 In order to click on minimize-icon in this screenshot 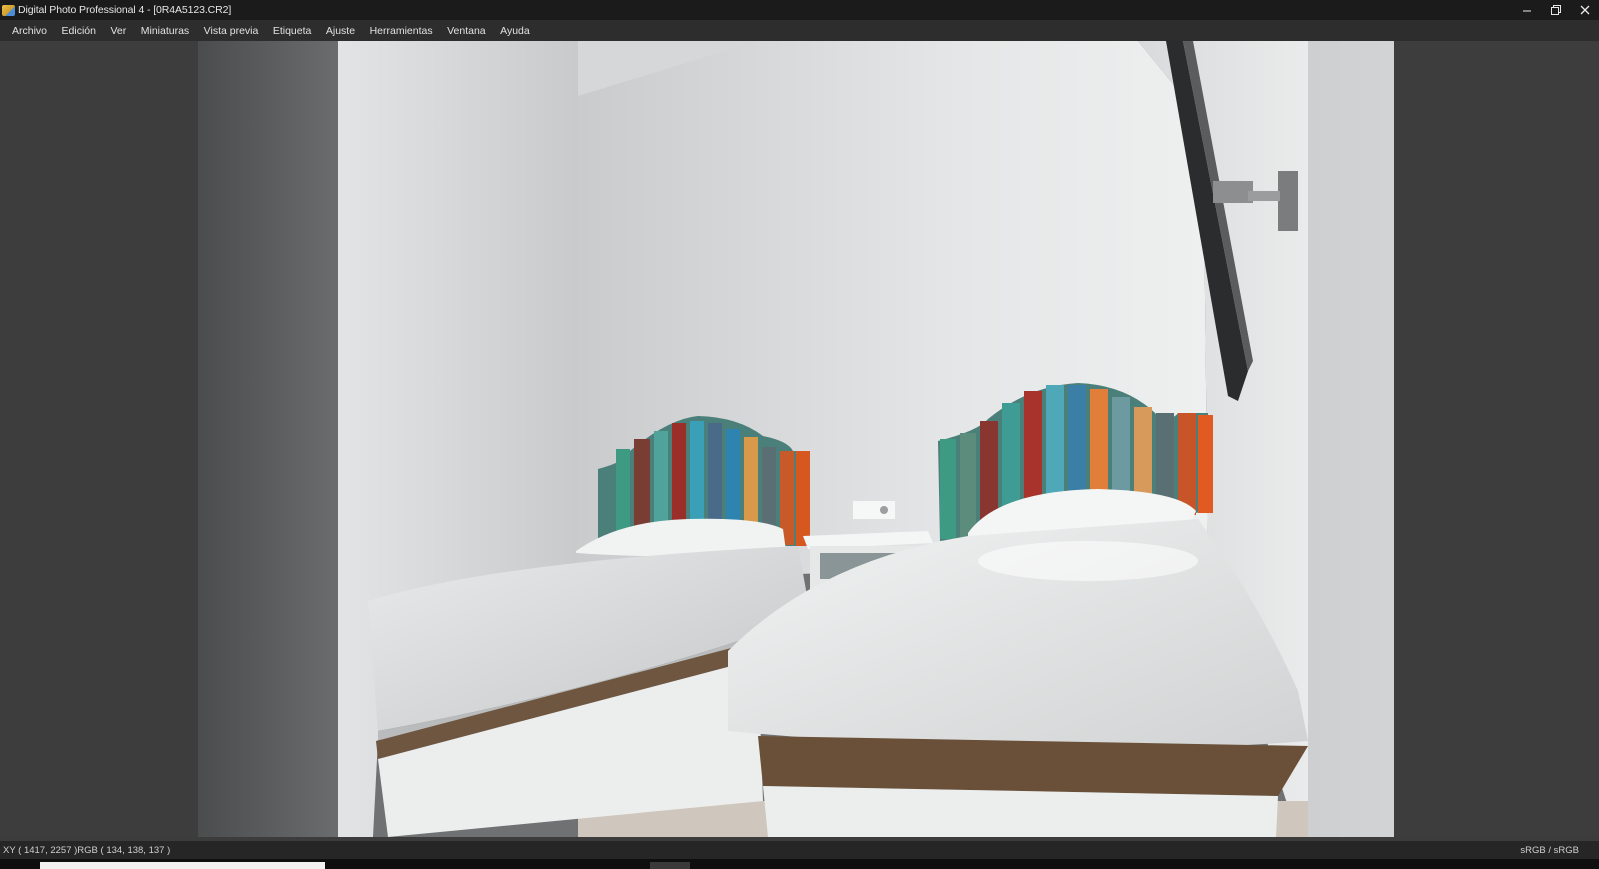, I will do `click(1526, 11)`.